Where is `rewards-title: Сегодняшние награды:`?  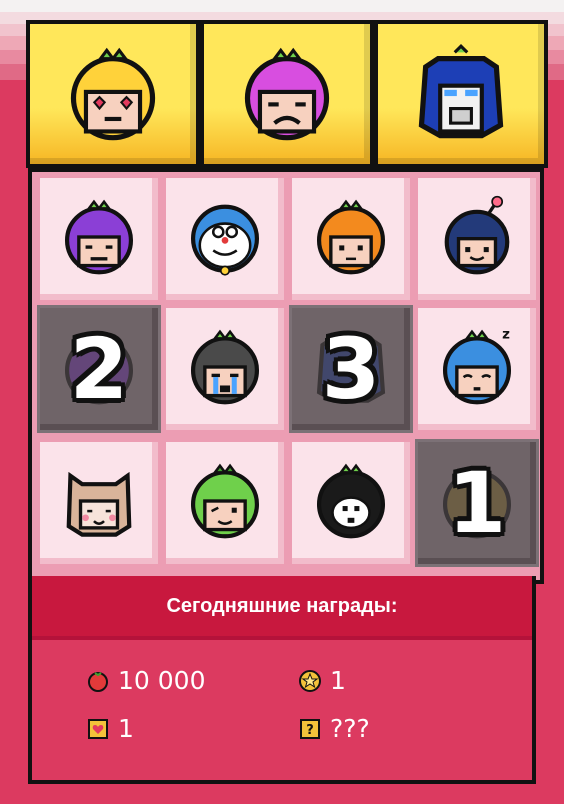
rewards-title: Сегодняшние награды: is located at coordinates (282, 605).